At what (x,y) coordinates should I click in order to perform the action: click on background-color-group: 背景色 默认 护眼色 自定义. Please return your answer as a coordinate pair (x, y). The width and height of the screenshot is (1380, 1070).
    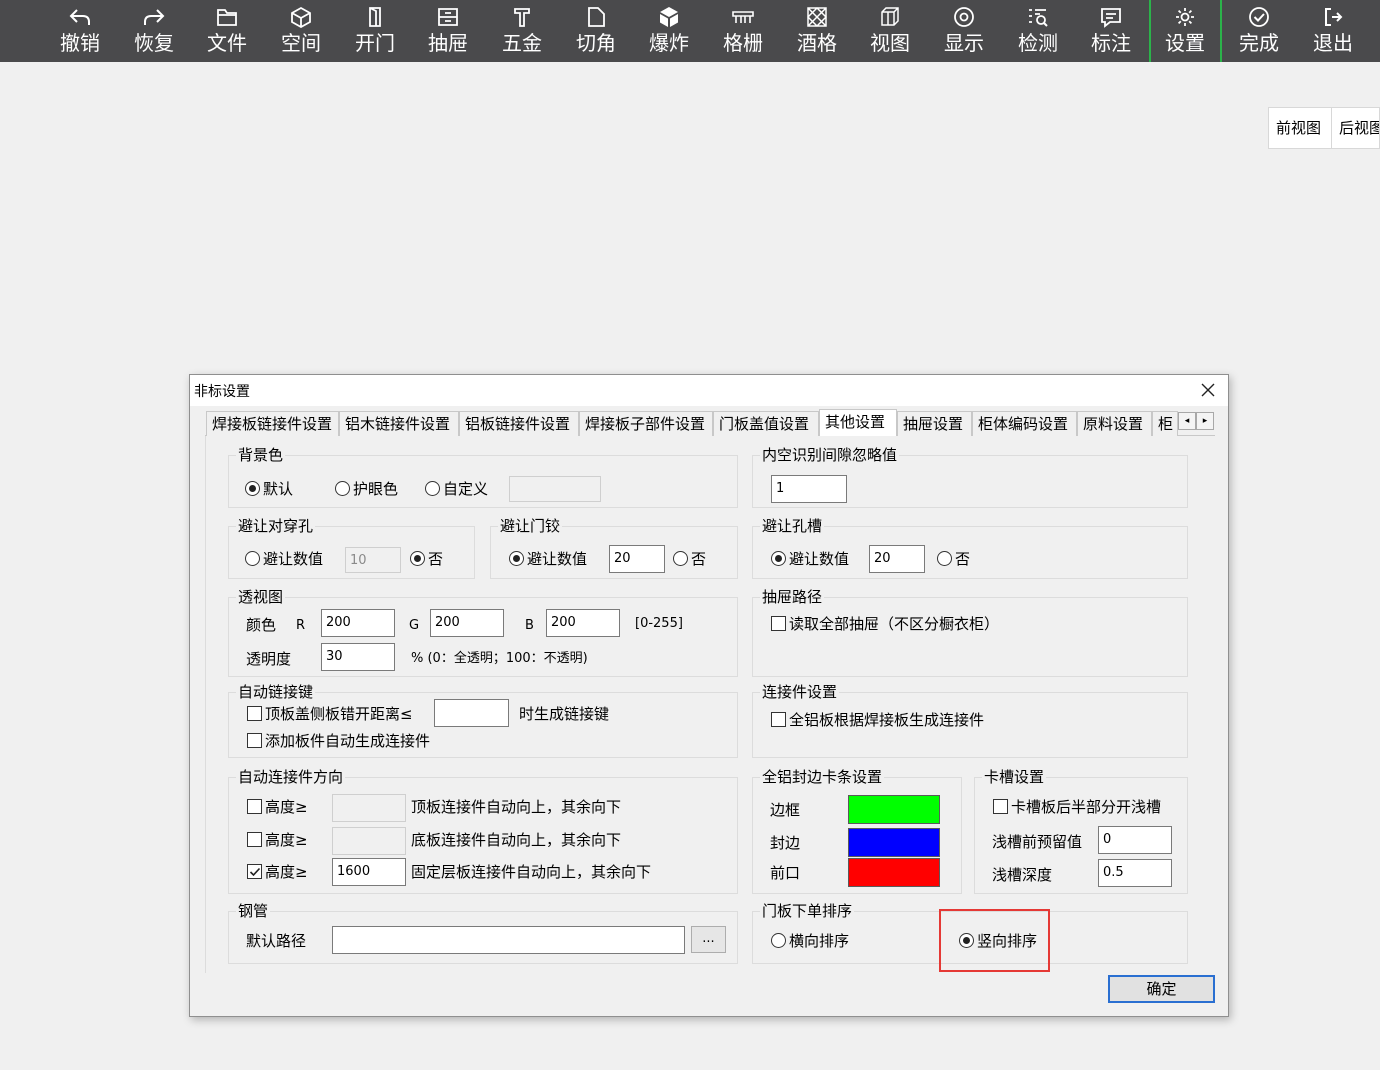
    Looking at the image, I should click on (483, 476).